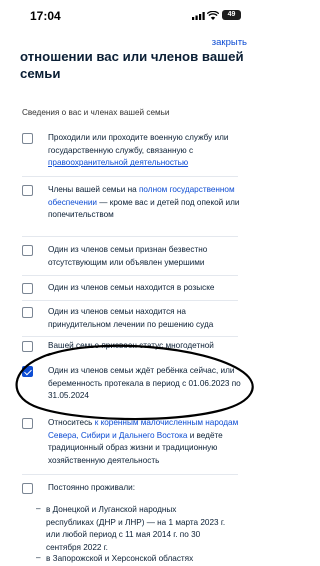  What do you see at coordinates (231, 15) in the screenshot?
I see `battery-icon: 49` at bounding box center [231, 15].